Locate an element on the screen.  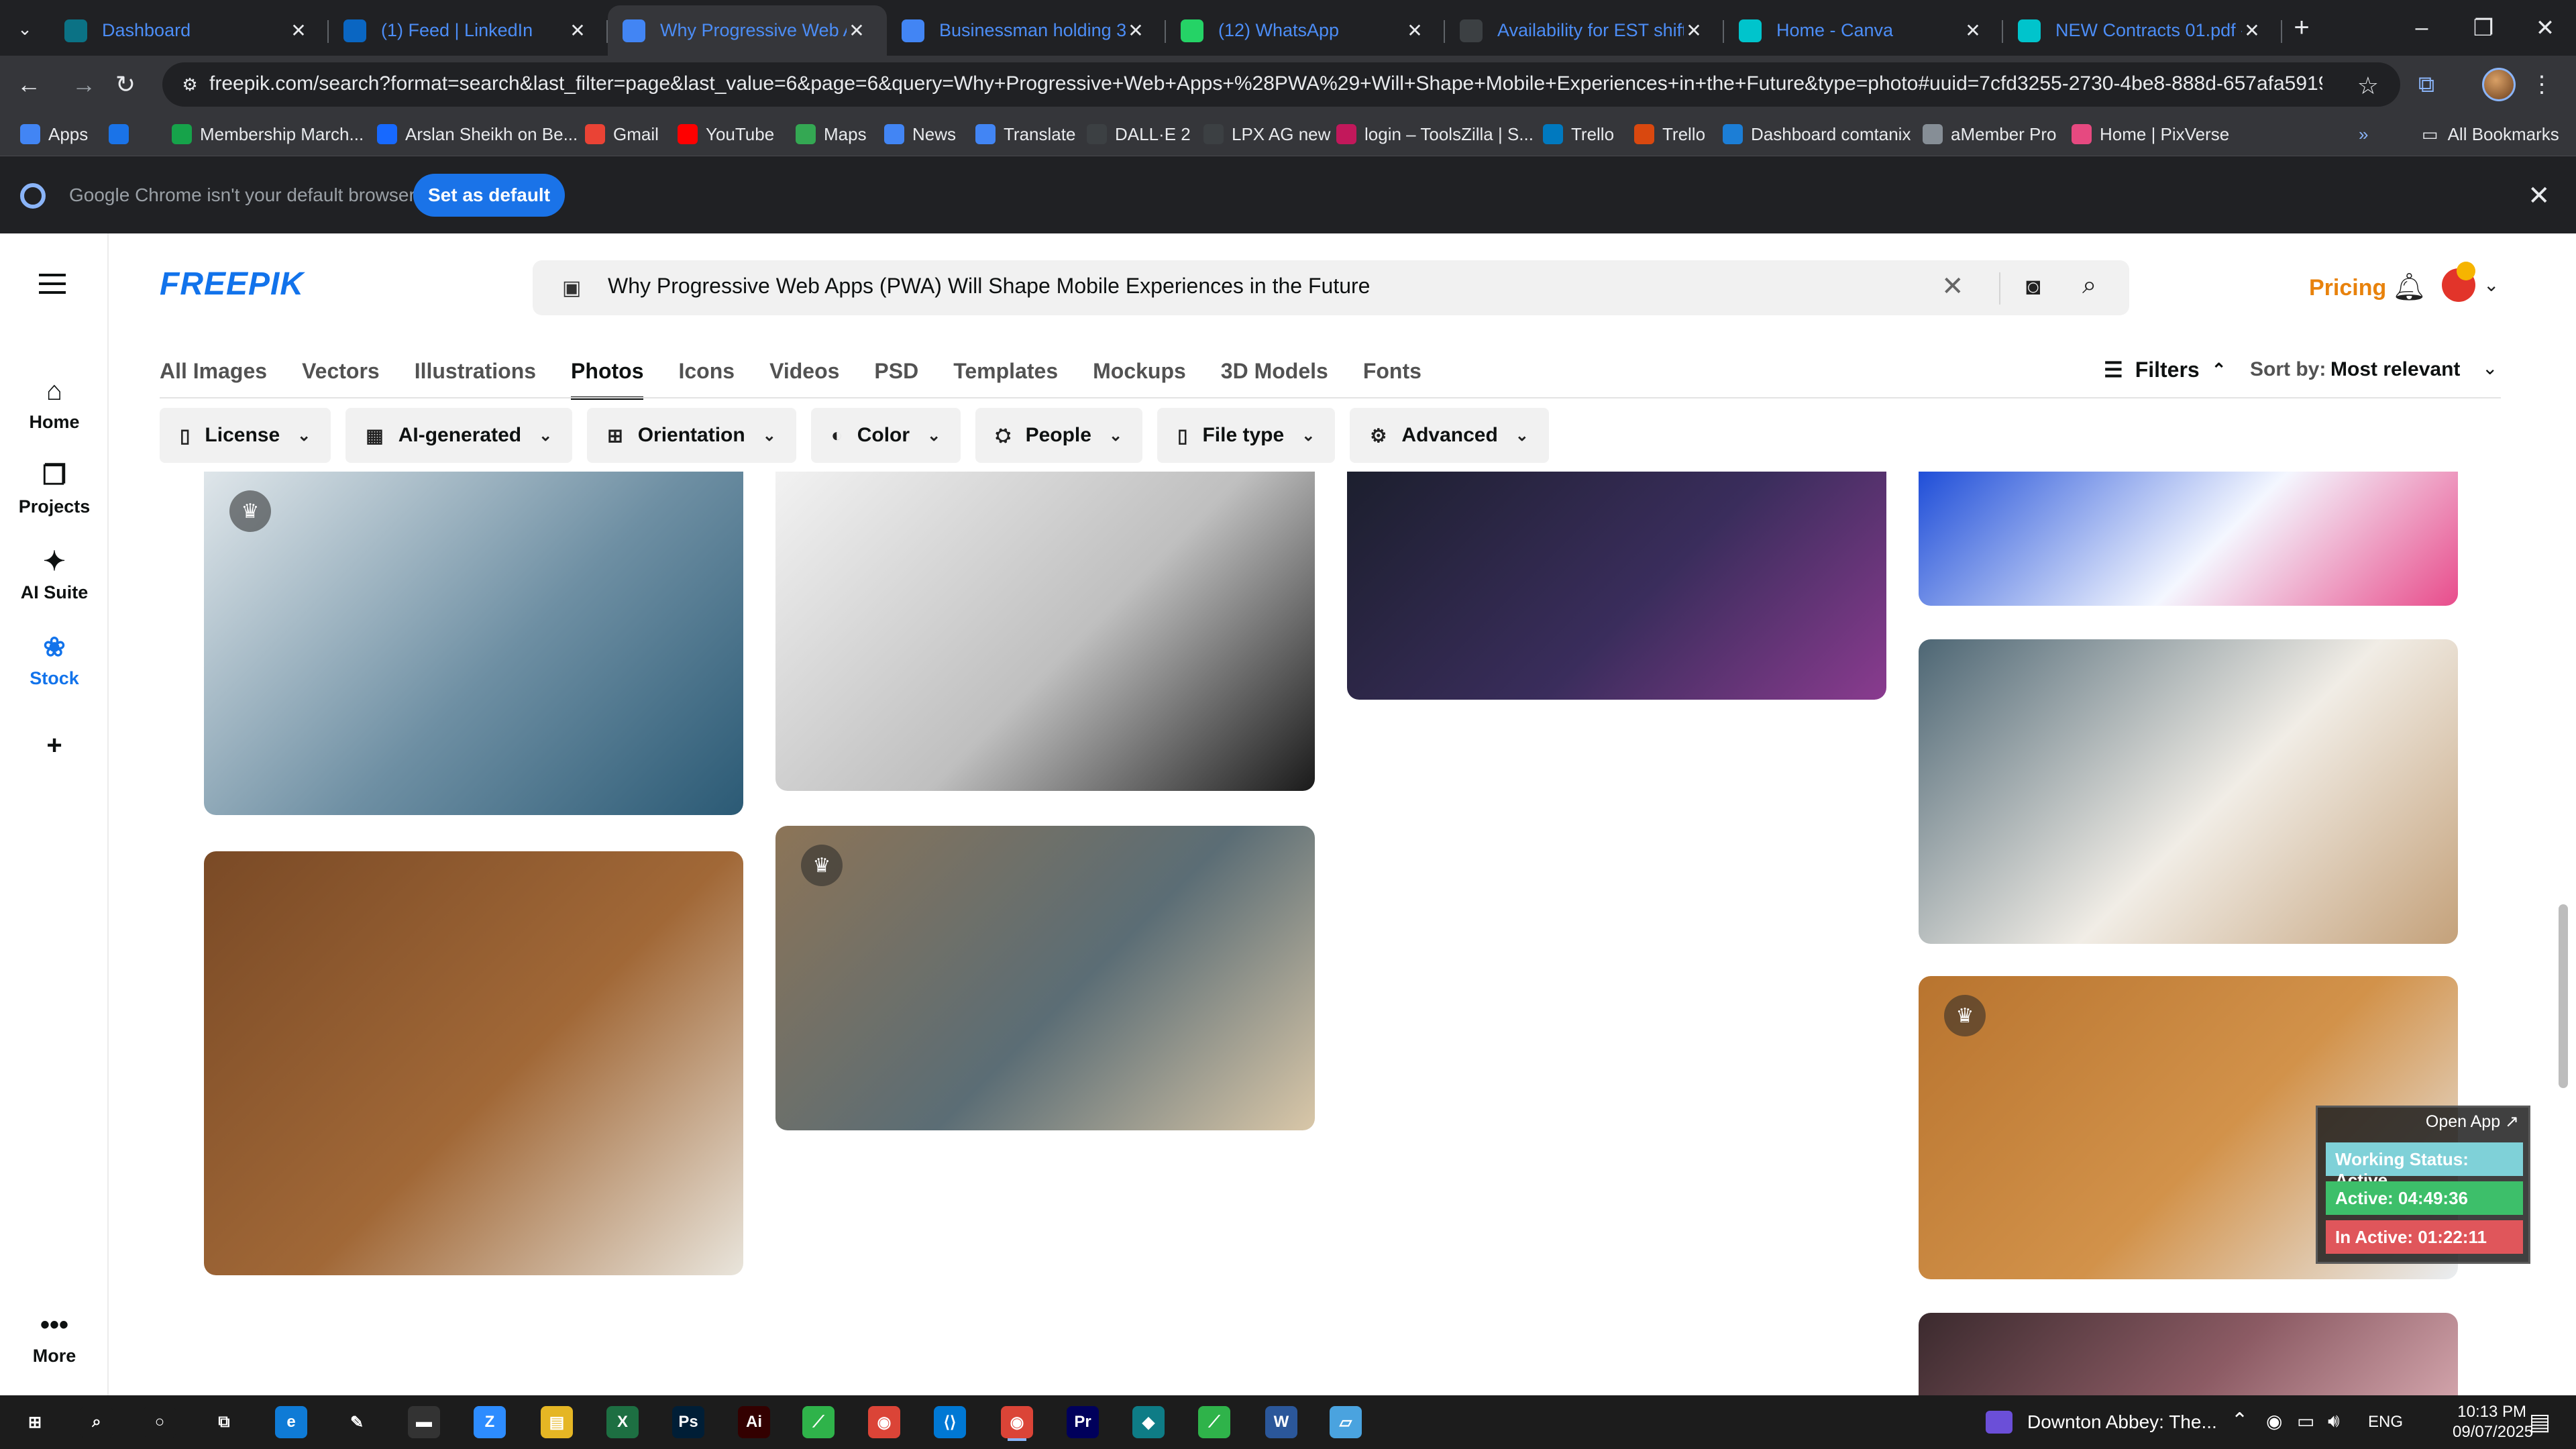
browser-tab: Businessman holding 3d ✕ is located at coordinates (1026, 30).